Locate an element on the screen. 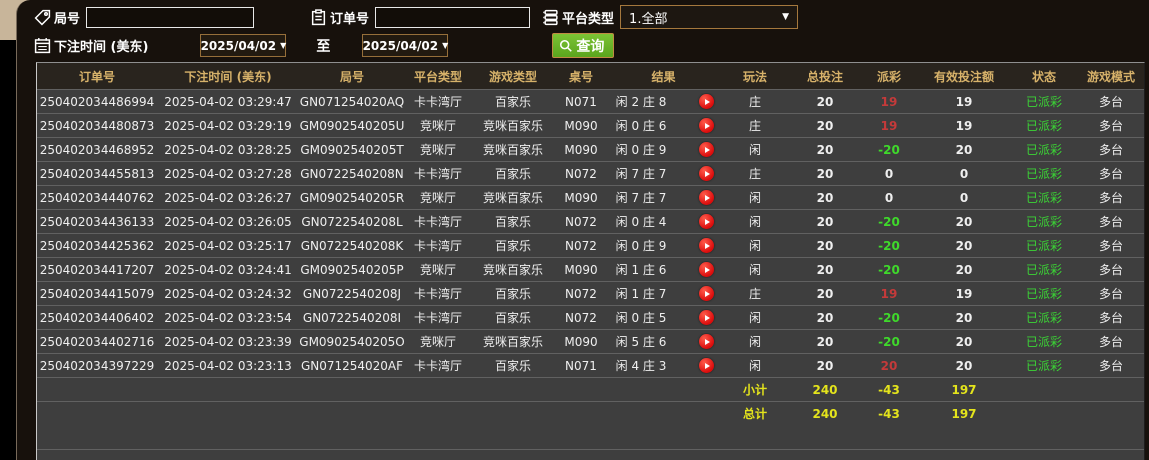 This screenshot has height=460, width=1149. cell-result: 闲 0 庄 9 is located at coordinates (663, 245).